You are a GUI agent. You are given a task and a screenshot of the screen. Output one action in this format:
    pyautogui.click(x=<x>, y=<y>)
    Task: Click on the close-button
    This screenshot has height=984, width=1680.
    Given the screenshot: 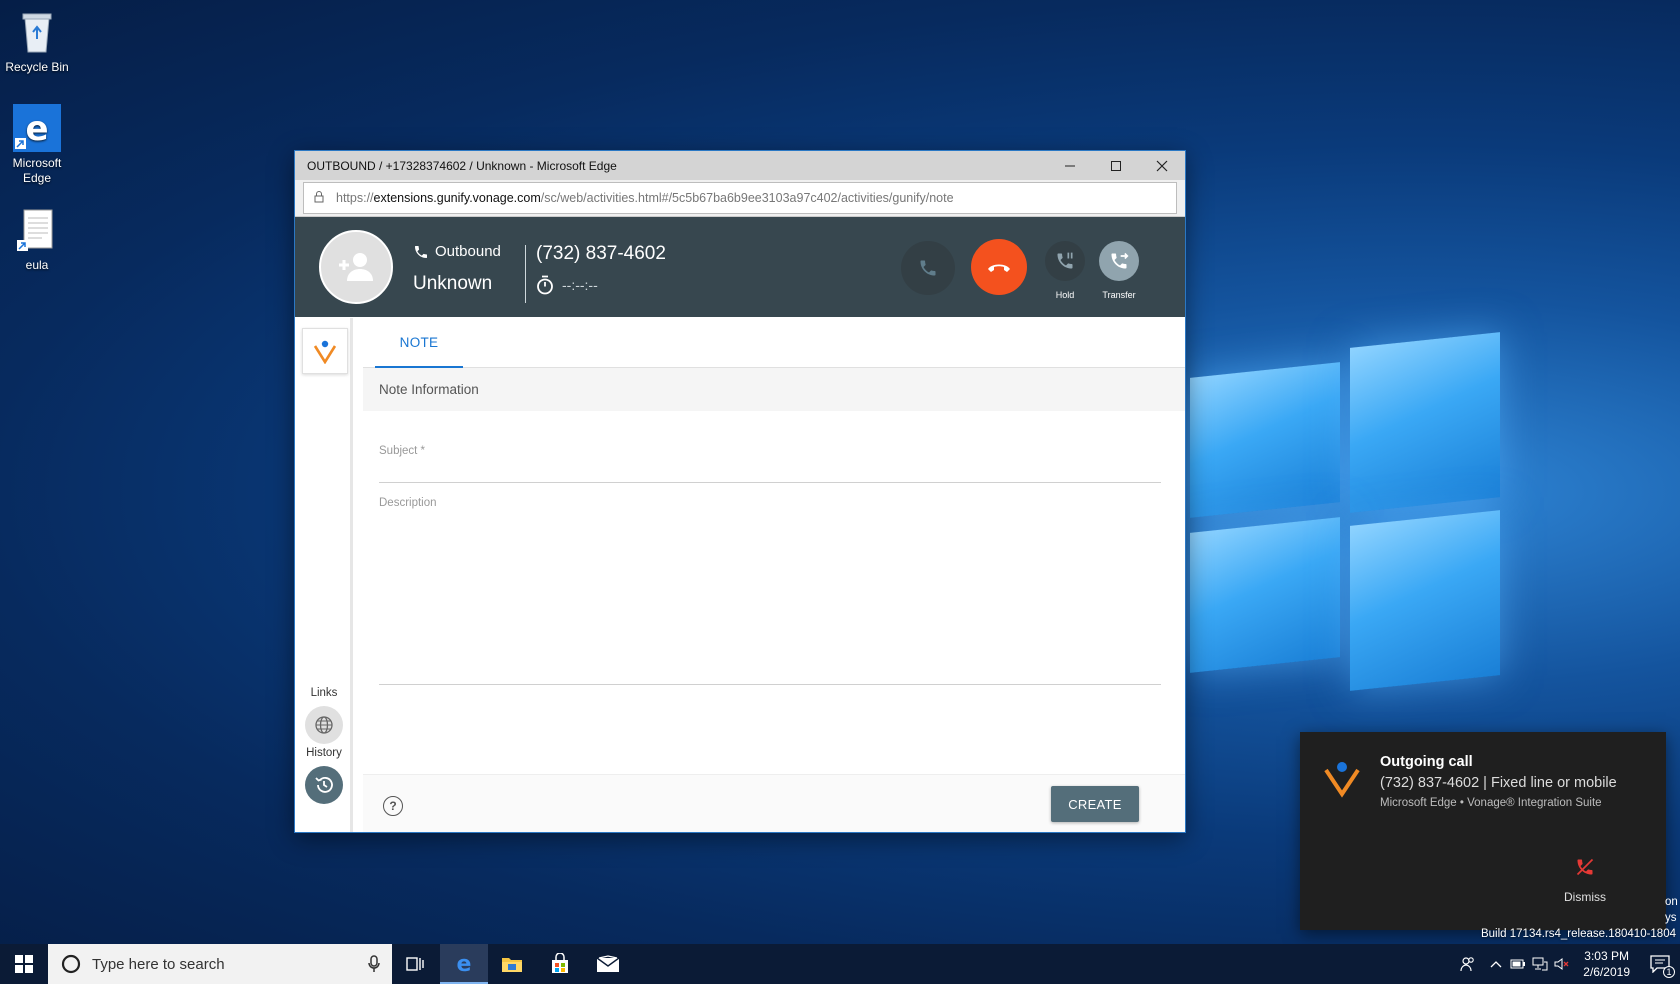 What is the action you would take?
    pyautogui.click(x=1162, y=165)
    